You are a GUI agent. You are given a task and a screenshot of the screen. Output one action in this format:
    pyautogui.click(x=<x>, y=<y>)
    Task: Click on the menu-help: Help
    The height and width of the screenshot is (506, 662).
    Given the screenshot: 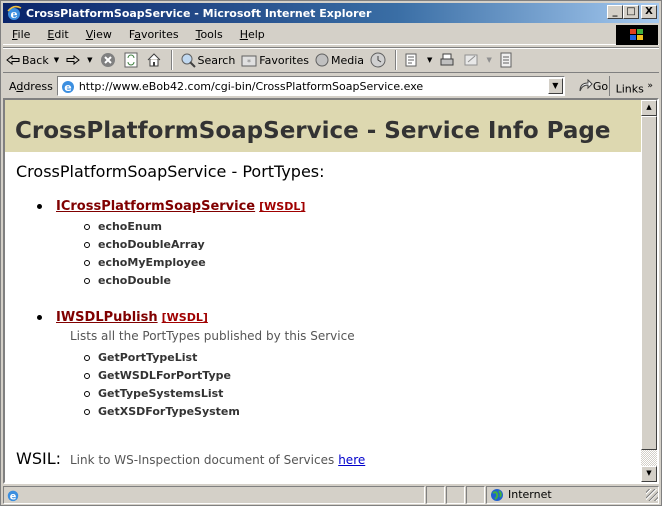 What is the action you would take?
    pyautogui.click(x=252, y=34)
    